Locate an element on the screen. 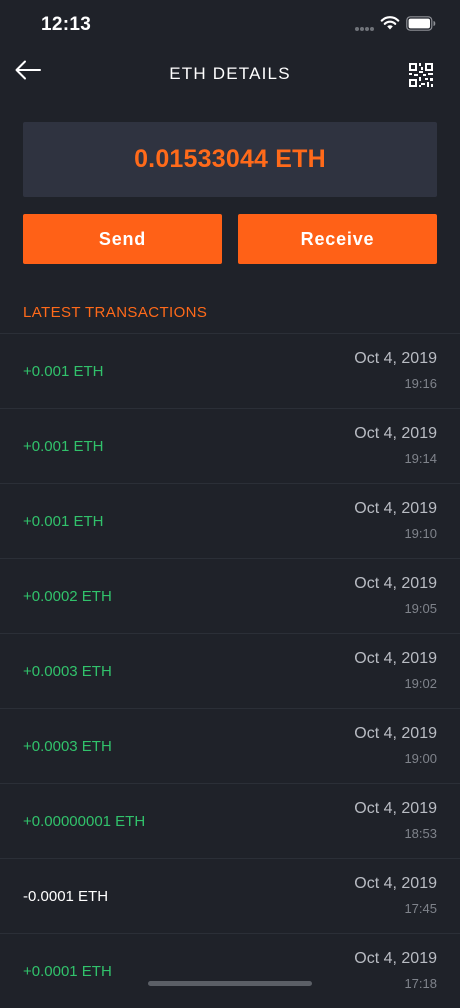 This screenshot has width=460, height=1008. transaction-time: 19:14 is located at coordinates (420, 458).